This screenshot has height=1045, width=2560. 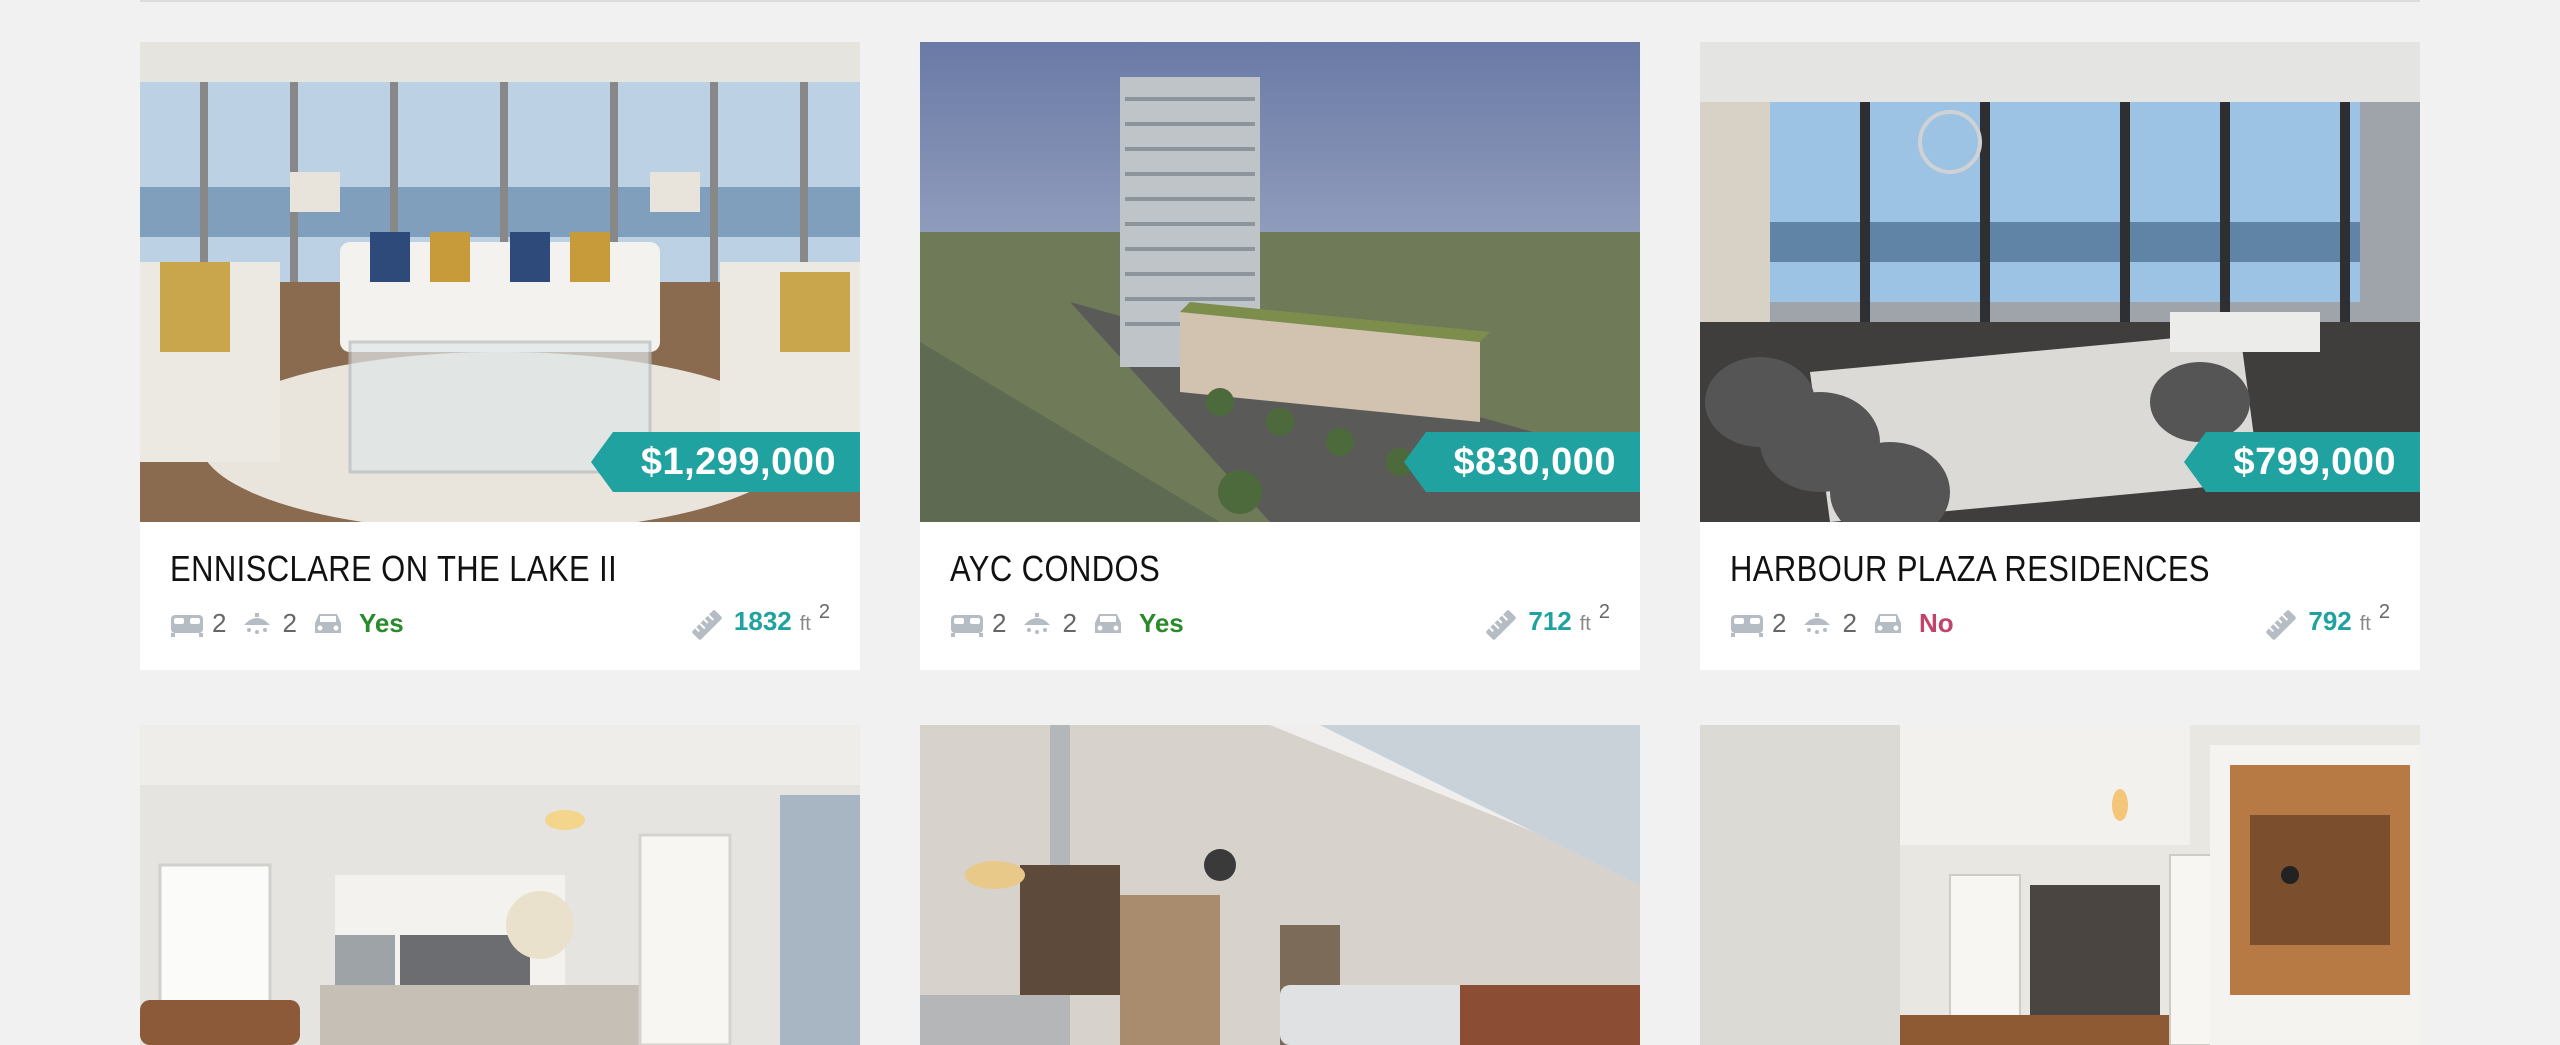 What do you see at coordinates (1521, 462) in the screenshot?
I see `price-tag: $830,000` at bounding box center [1521, 462].